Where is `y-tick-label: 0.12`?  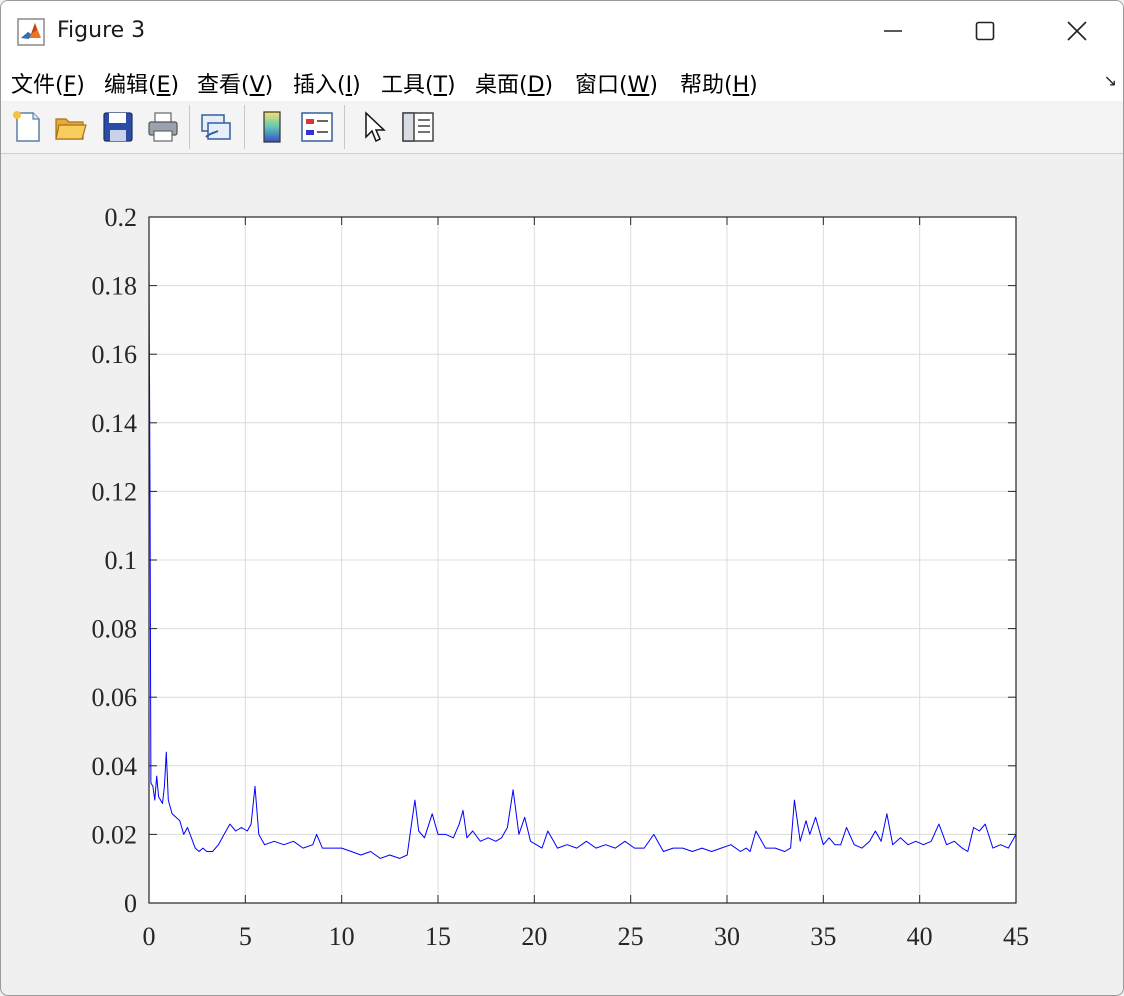
y-tick-label: 0.12 is located at coordinates (115, 491).